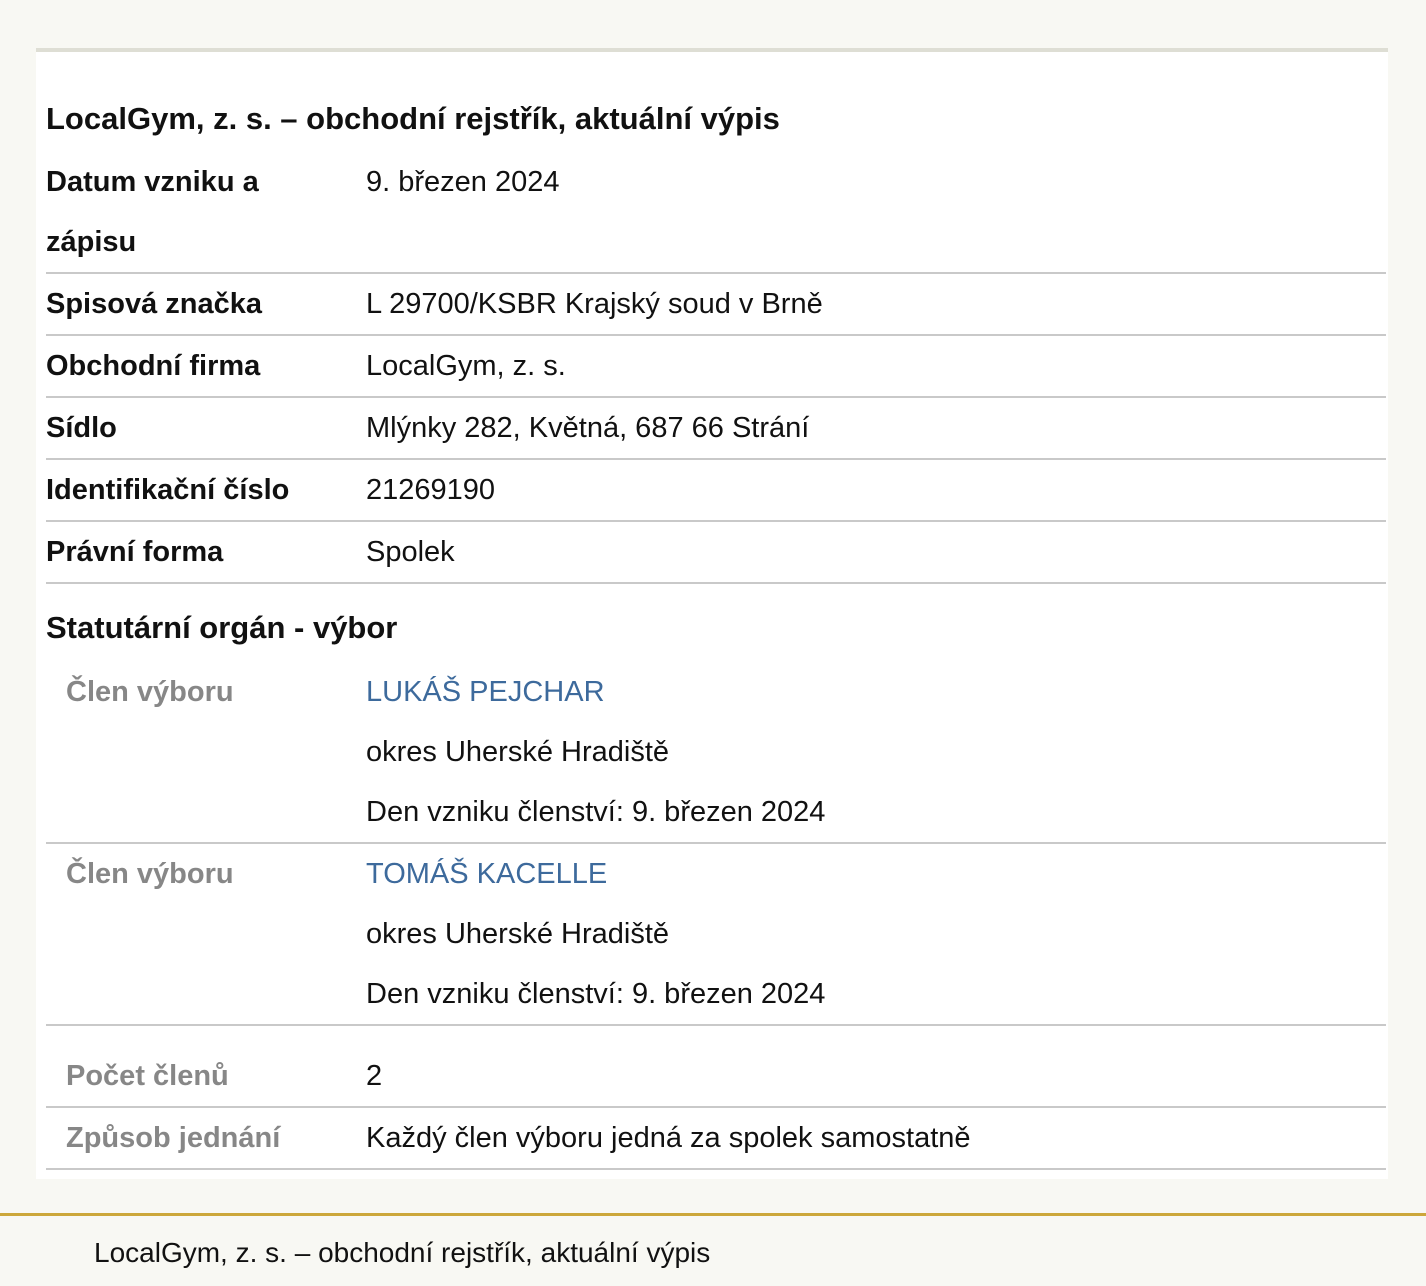 This screenshot has height=1286, width=1426. I want to click on field-label: Počet členů, so click(147, 1076).